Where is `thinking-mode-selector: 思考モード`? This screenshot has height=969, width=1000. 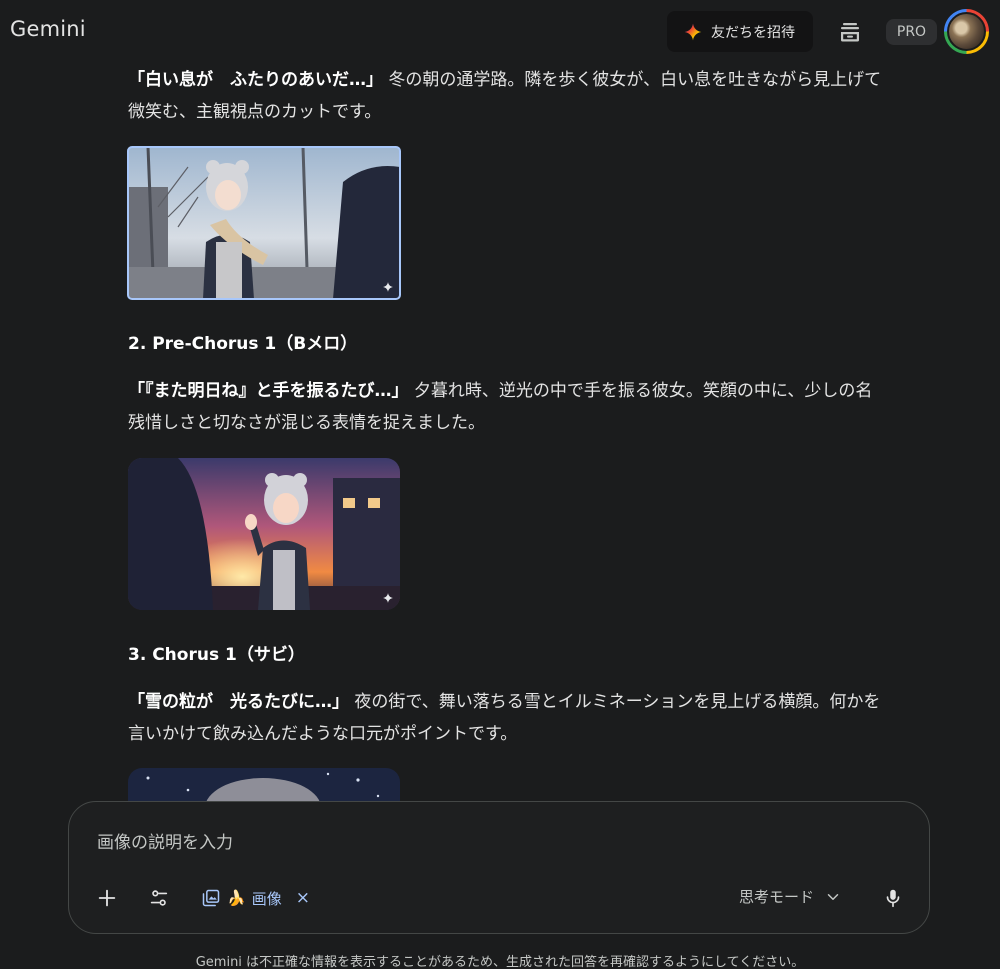 thinking-mode-selector: 思考モード is located at coordinates (790, 896).